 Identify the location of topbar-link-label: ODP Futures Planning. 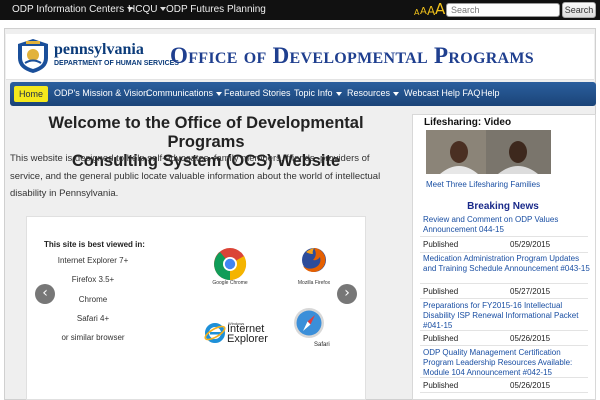
(216, 9).